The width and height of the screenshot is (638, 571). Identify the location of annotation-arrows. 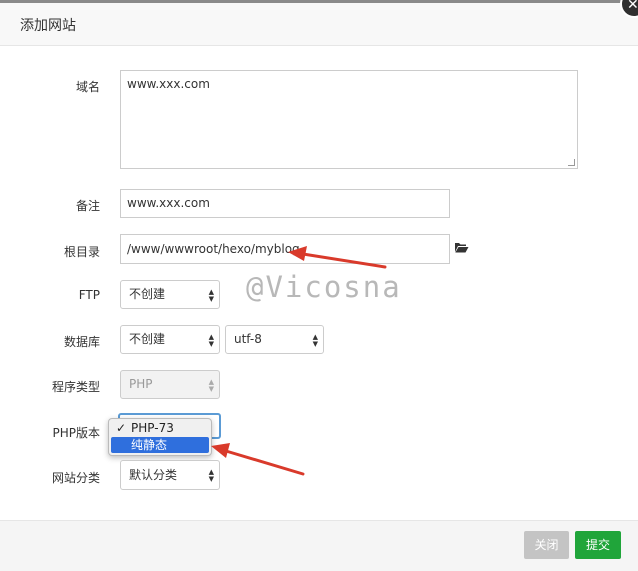
(299, 361).